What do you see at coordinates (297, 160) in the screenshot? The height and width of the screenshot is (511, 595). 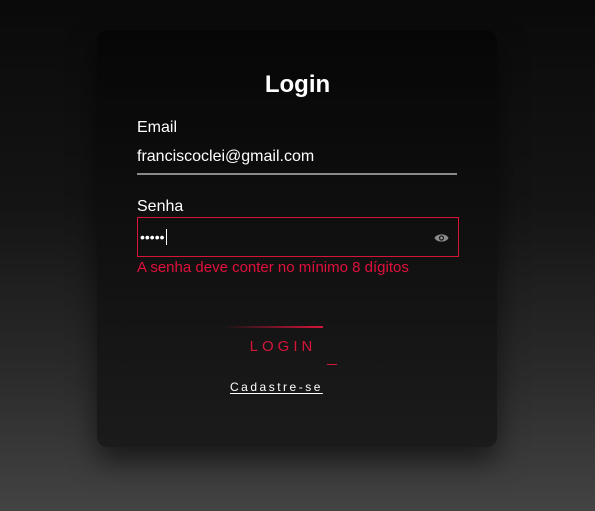 I see `email-field: franciscoclei@gmail.com` at bounding box center [297, 160].